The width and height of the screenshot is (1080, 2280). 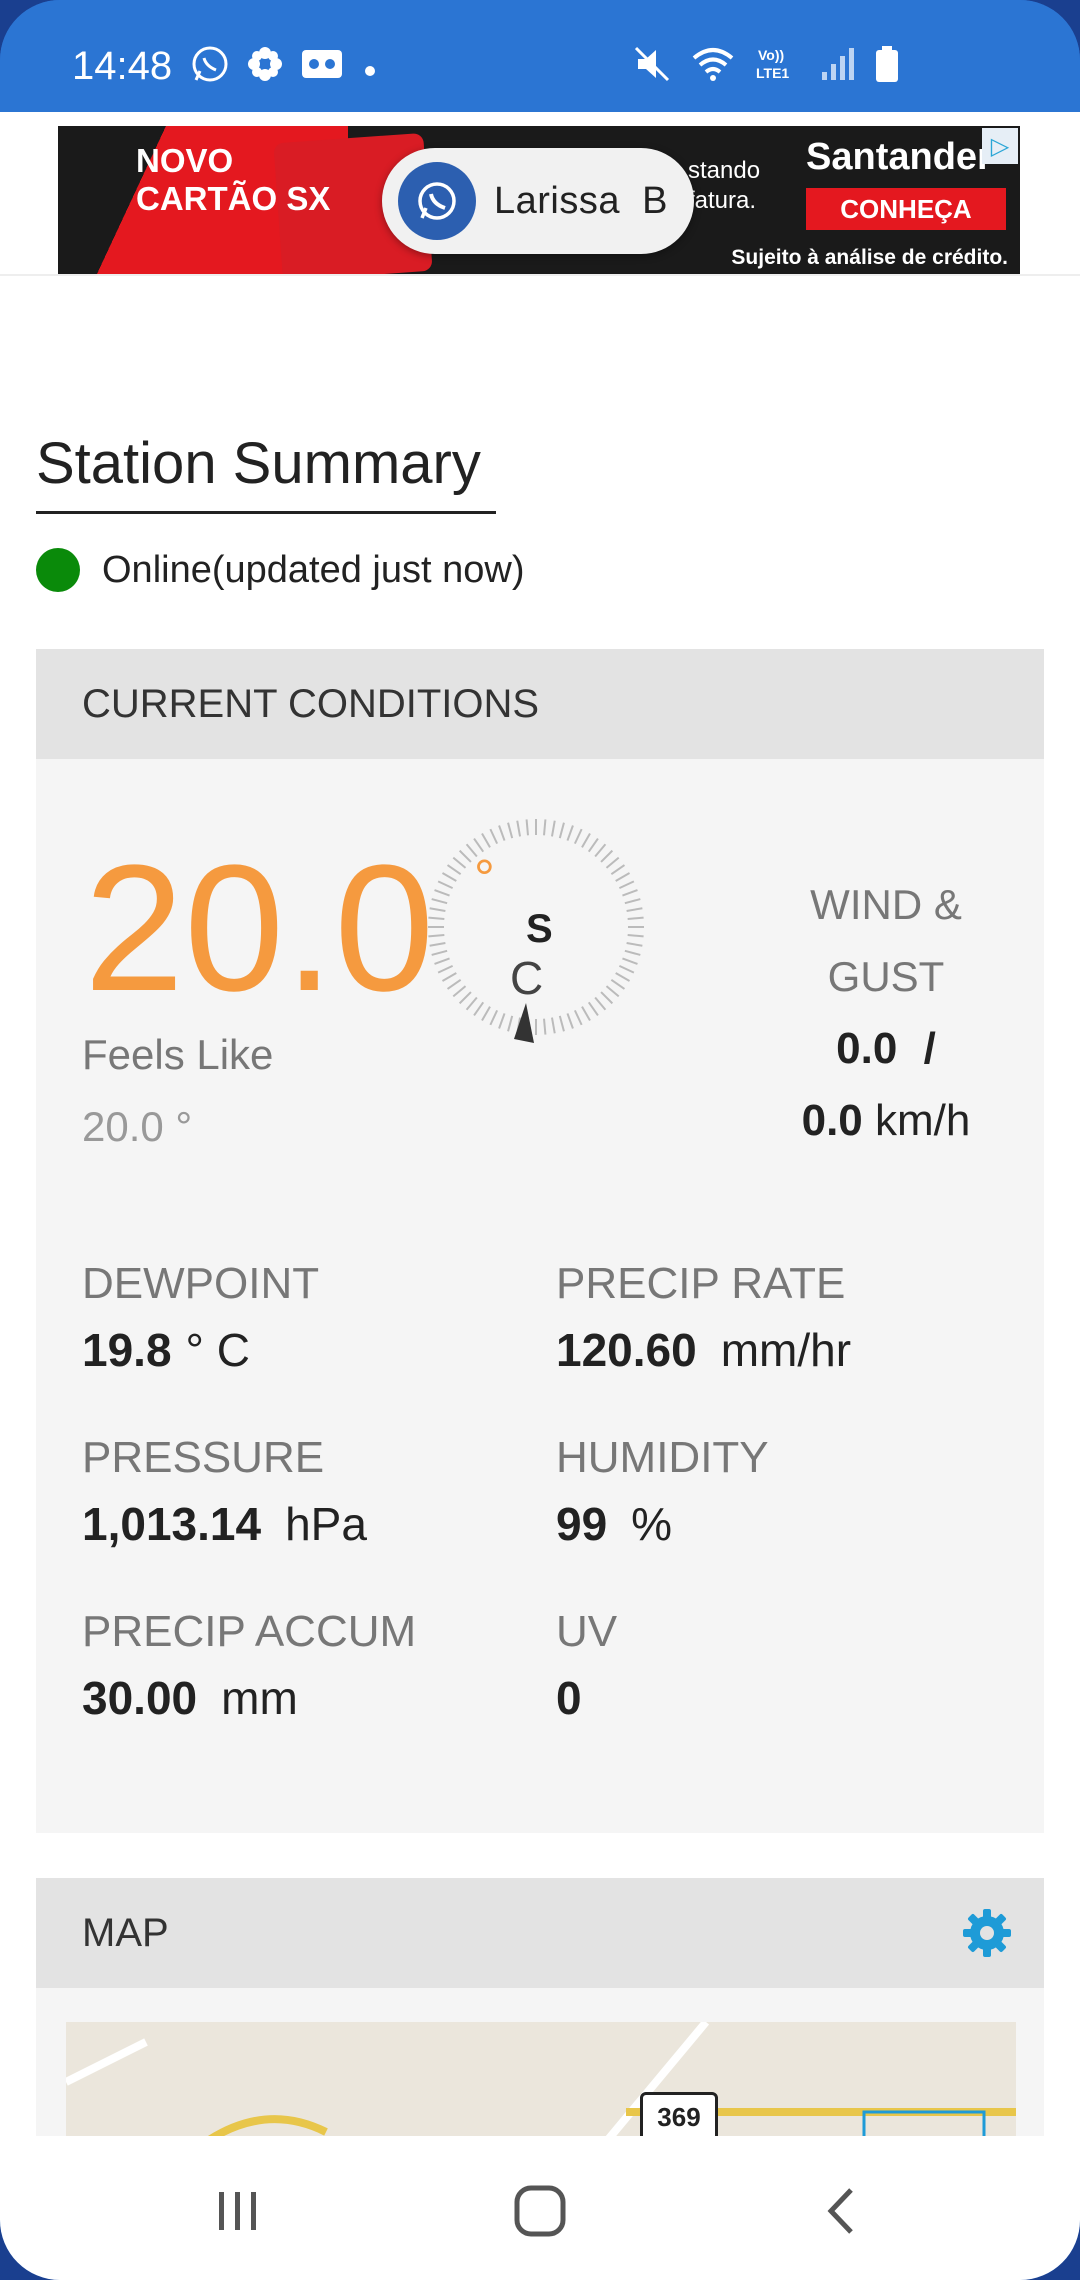 What do you see at coordinates (540, 275) in the screenshot?
I see `divider` at bounding box center [540, 275].